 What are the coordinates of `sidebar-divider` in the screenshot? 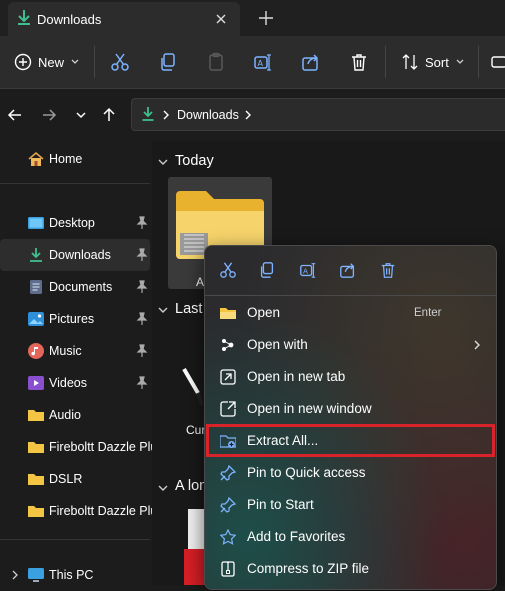 It's located at (75, 183).